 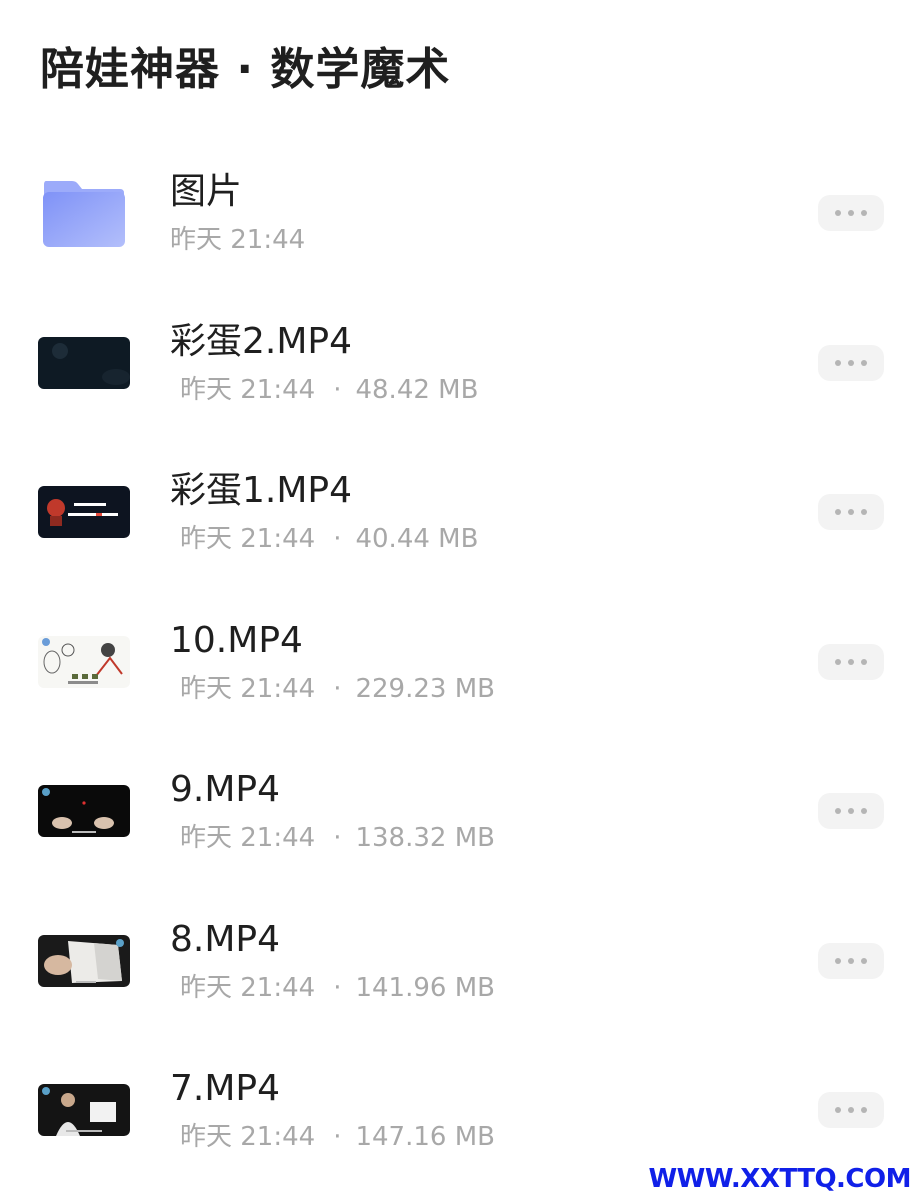 I want to click on file-name: 图片, so click(x=206, y=191).